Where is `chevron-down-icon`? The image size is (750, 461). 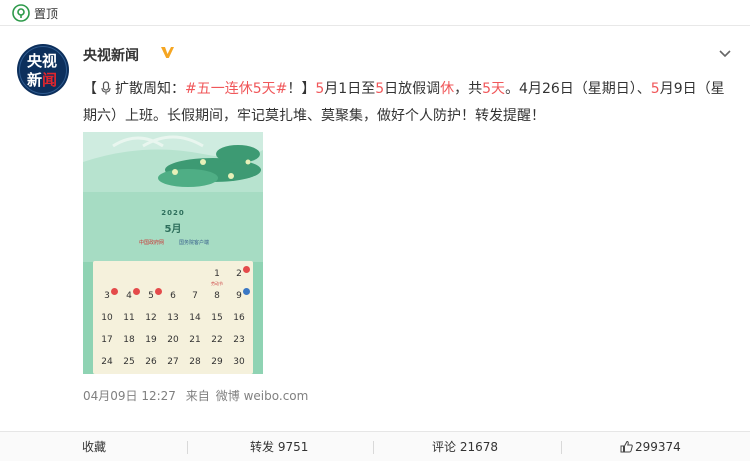 chevron-down-icon is located at coordinates (725, 54).